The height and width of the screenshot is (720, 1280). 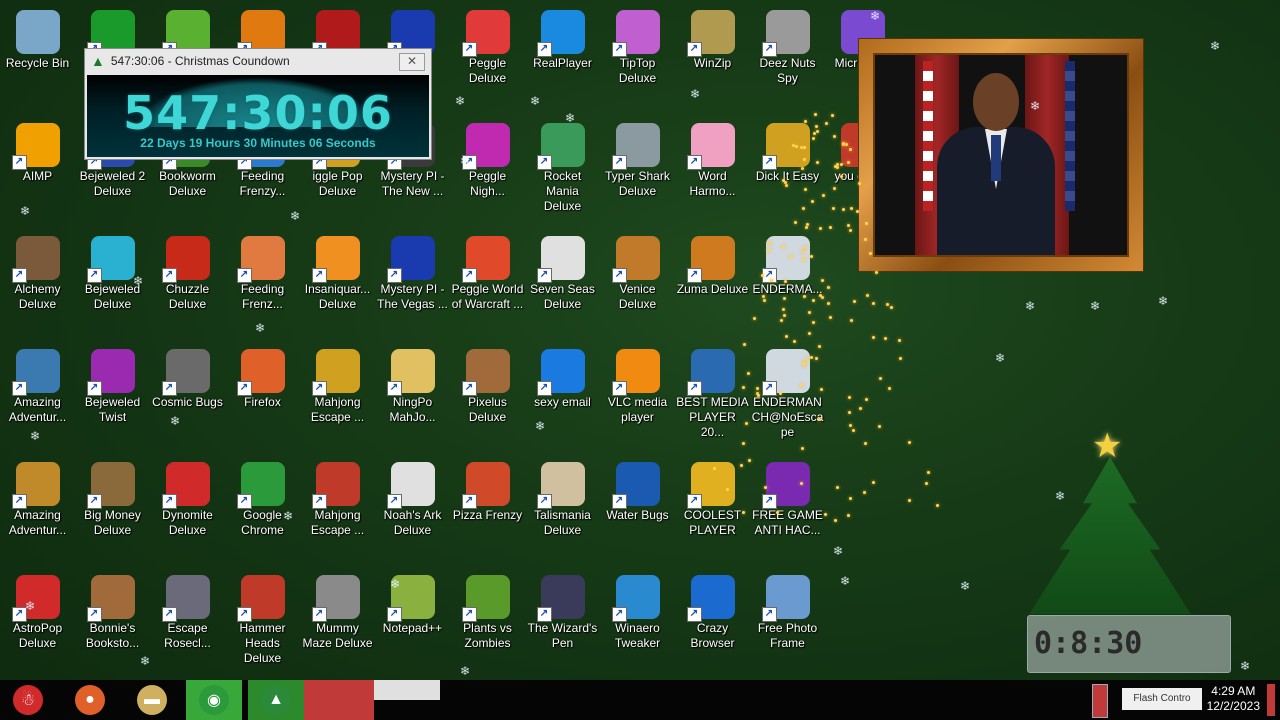 I want to click on presidential-flag-icon, so click(x=1070, y=136).